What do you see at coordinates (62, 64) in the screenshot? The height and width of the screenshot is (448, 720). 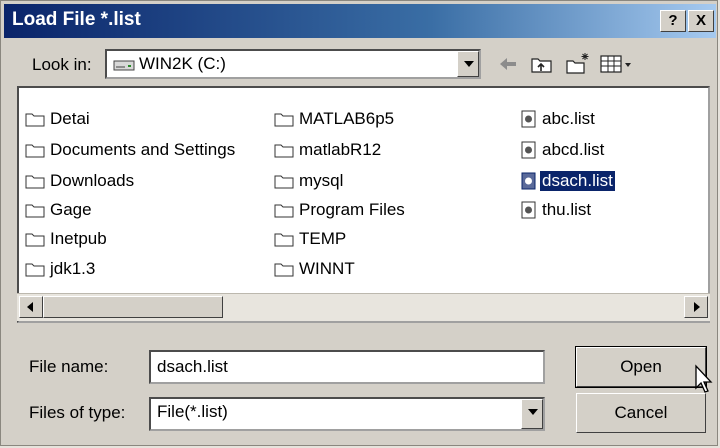 I see `look-in-label: Look in:` at bounding box center [62, 64].